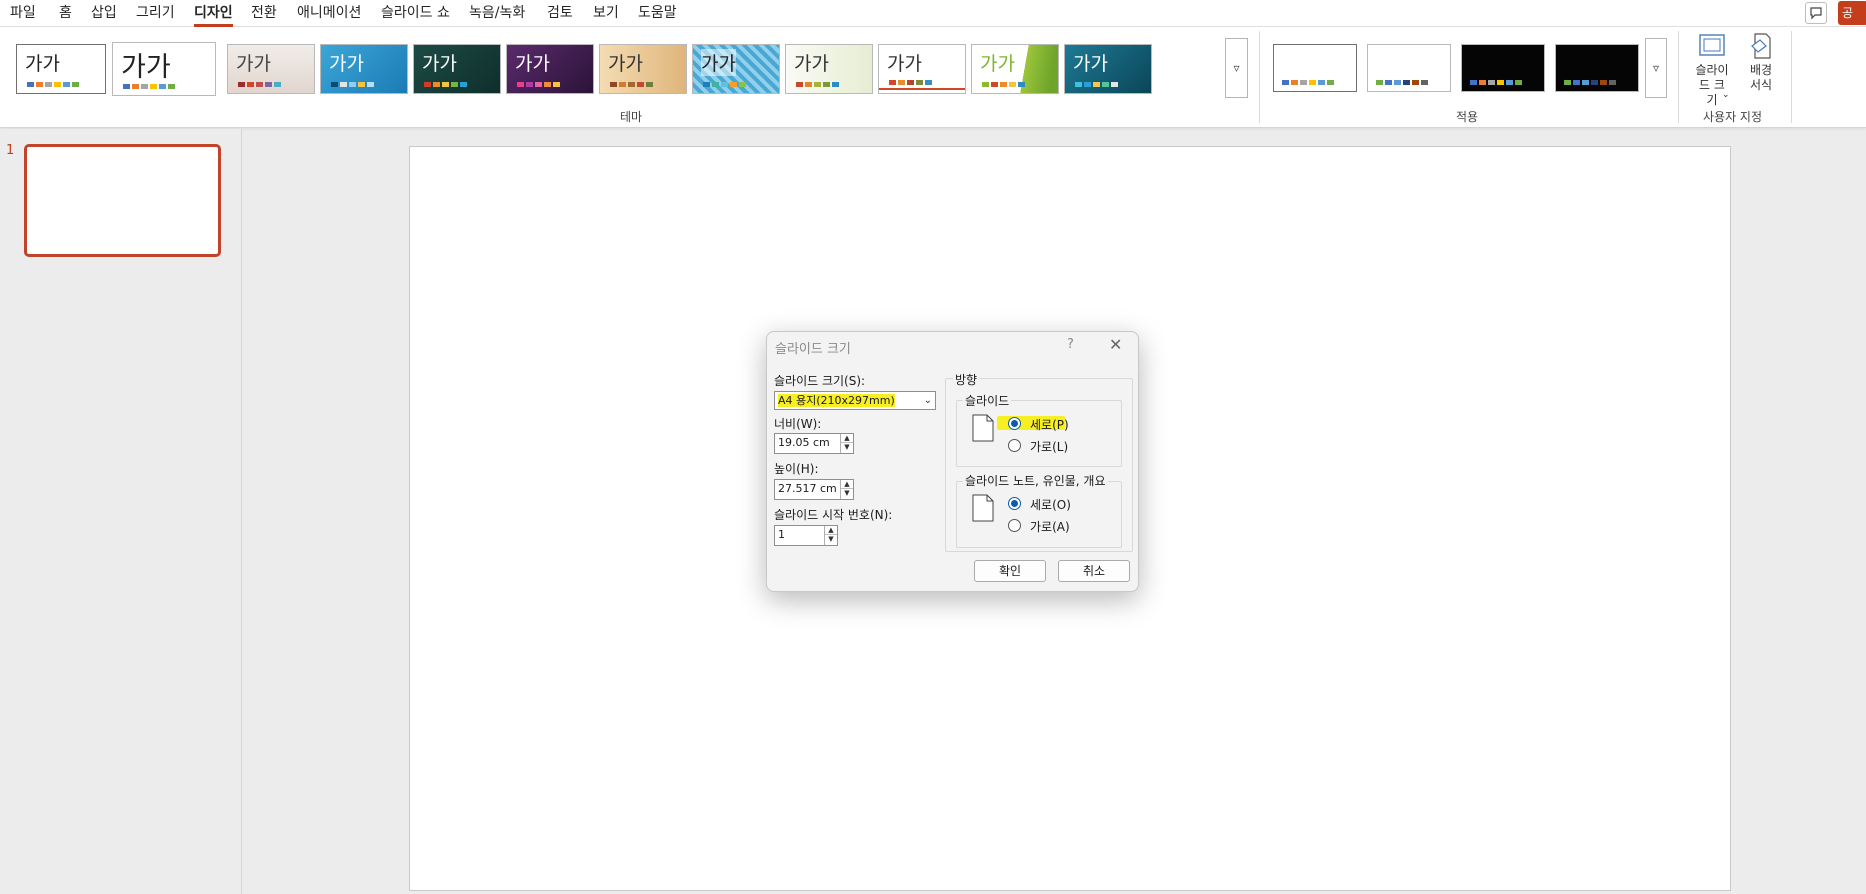 This screenshot has width=1866, height=894. I want to click on theme-facet: 가가, so click(271, 69).